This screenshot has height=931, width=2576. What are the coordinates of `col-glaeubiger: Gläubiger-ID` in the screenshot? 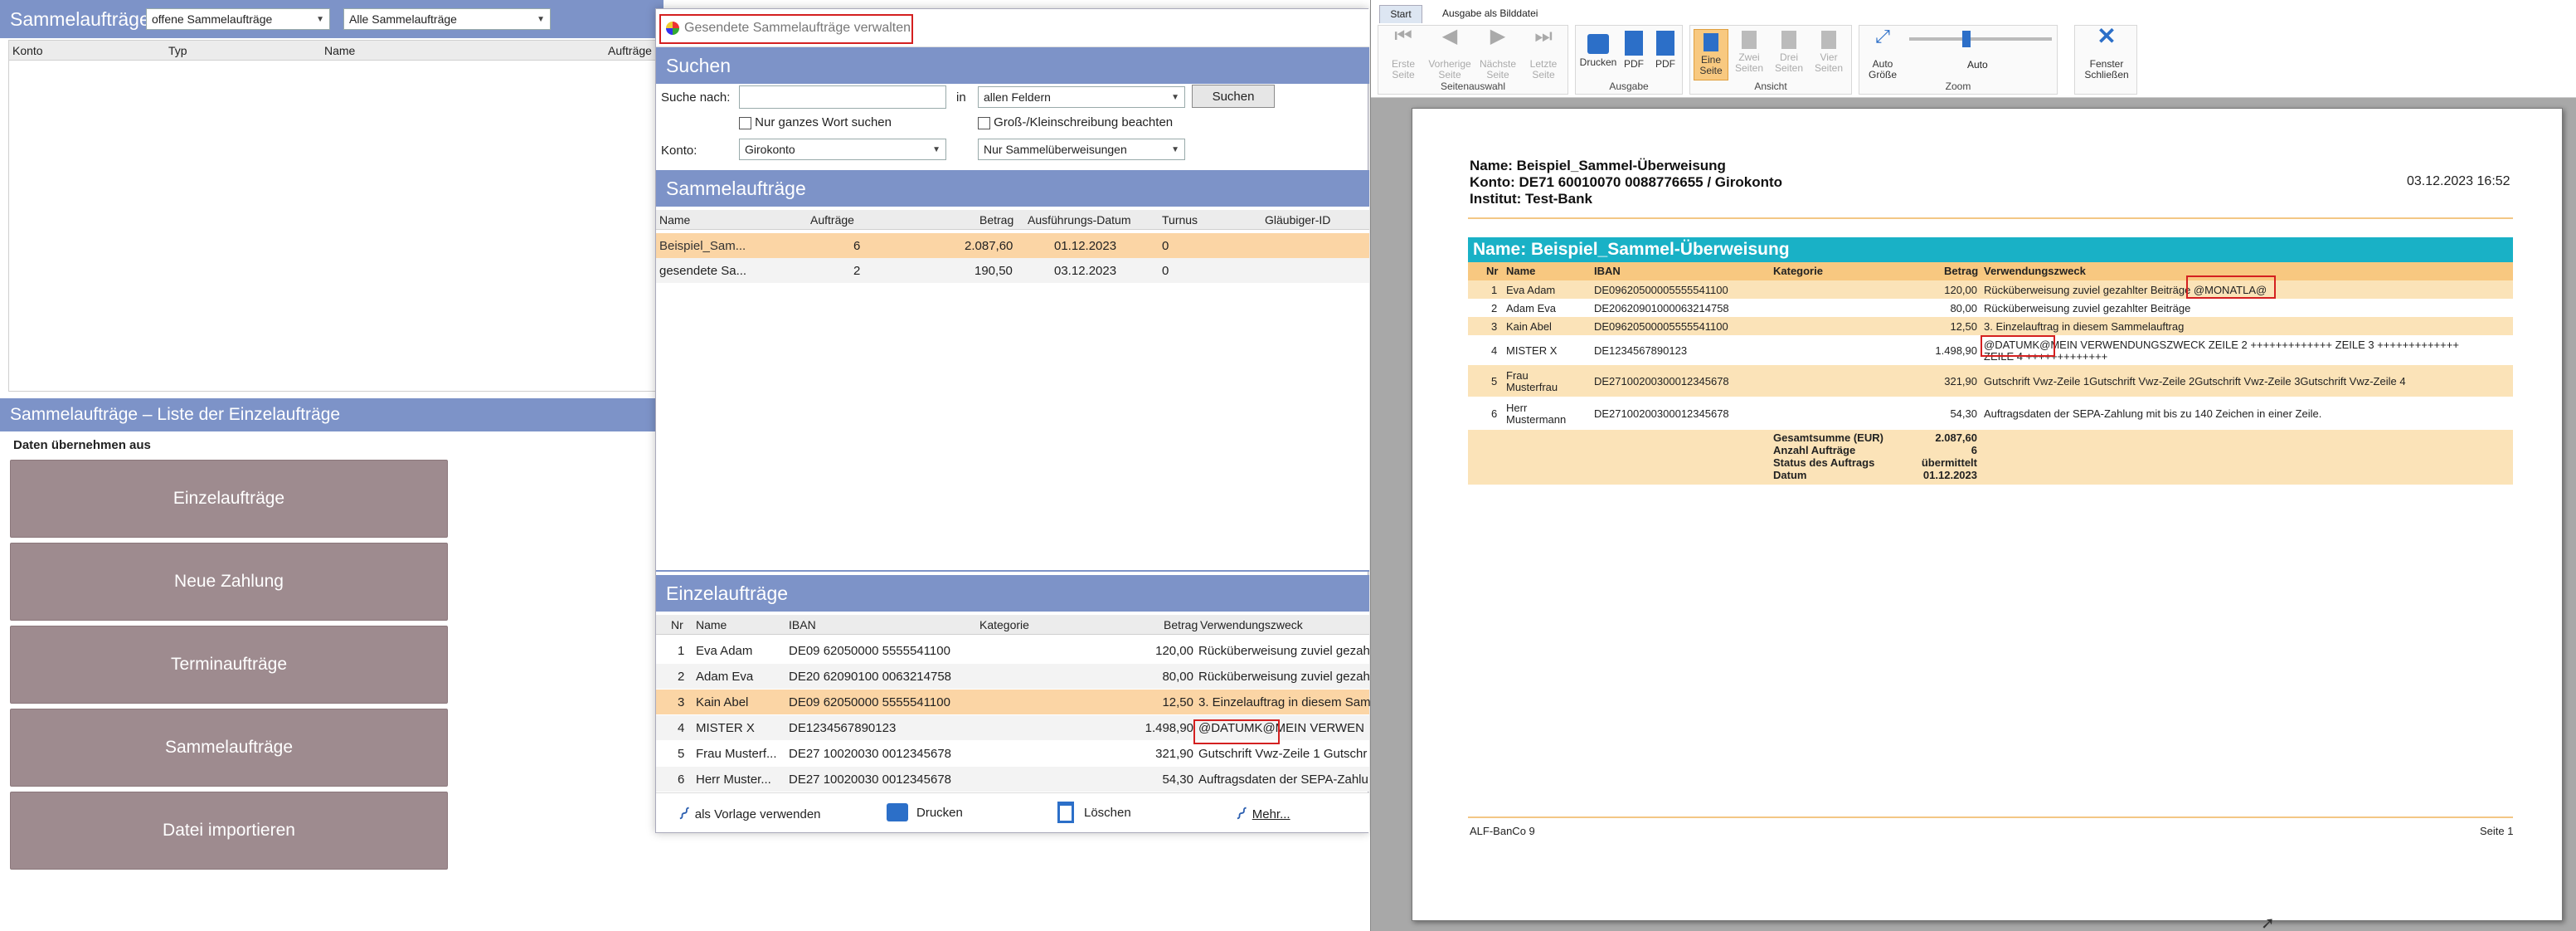 It's located at (1298, 220).